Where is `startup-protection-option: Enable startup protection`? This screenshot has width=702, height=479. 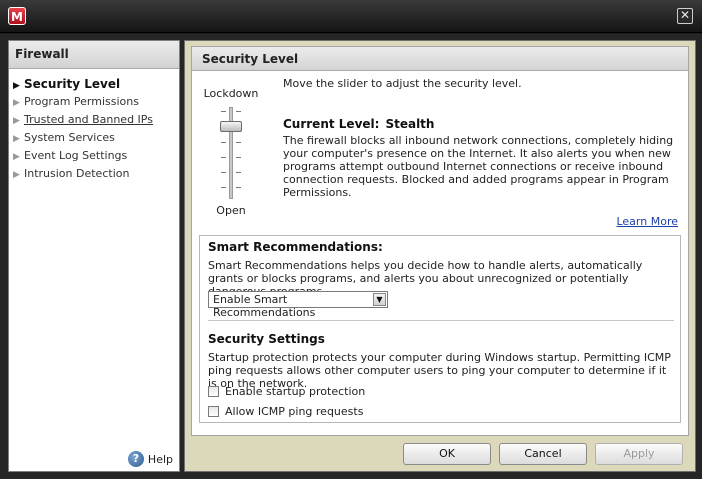
startup-protection-option: Enable startup protection is located at coordinates (286, 391).